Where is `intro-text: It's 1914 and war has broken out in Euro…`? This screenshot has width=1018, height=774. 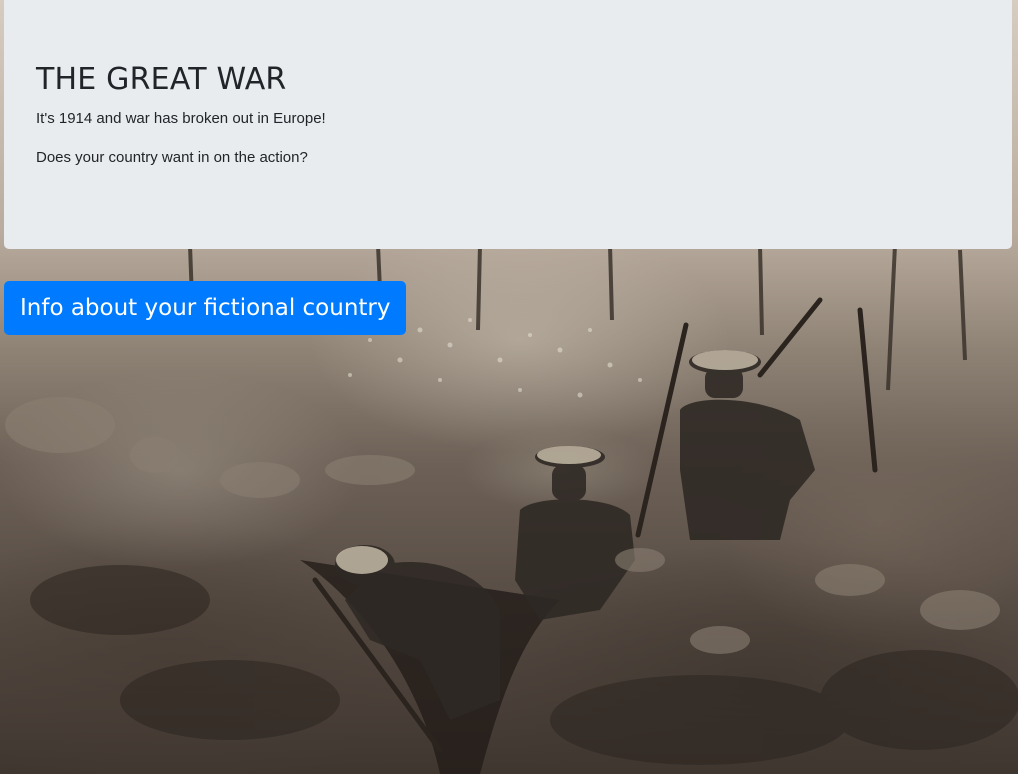 intro-text: It's 1914 and war has broken out in Euro… is located at coordinates (181, 118).